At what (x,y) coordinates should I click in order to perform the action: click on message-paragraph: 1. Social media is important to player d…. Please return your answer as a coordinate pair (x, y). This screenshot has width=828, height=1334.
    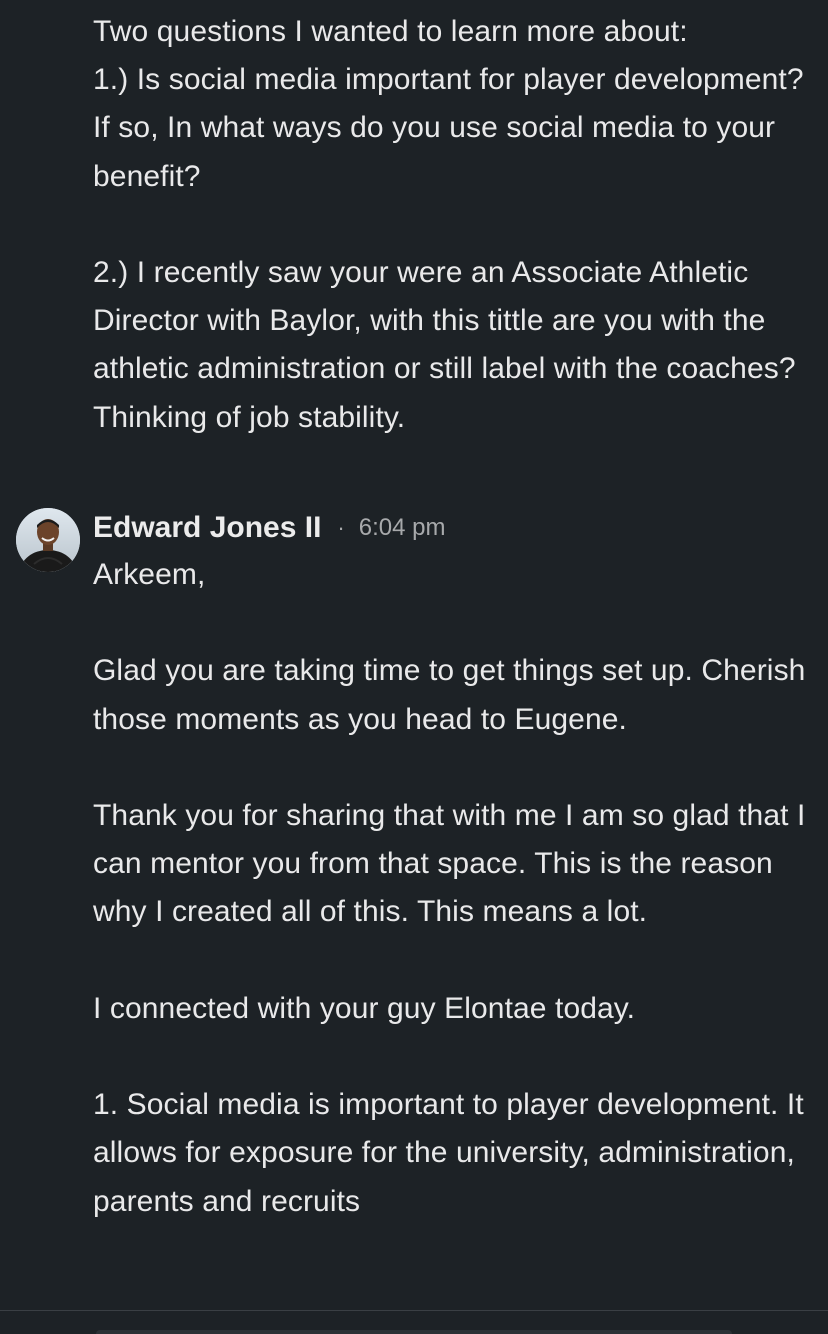
    Looking at the image, I should click on (448, 1153).